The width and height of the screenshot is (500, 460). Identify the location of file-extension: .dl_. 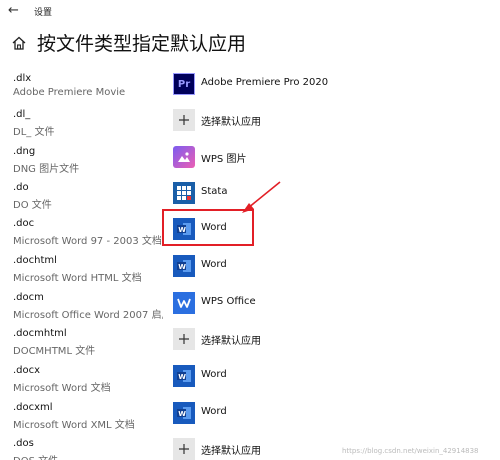
(22, 114).